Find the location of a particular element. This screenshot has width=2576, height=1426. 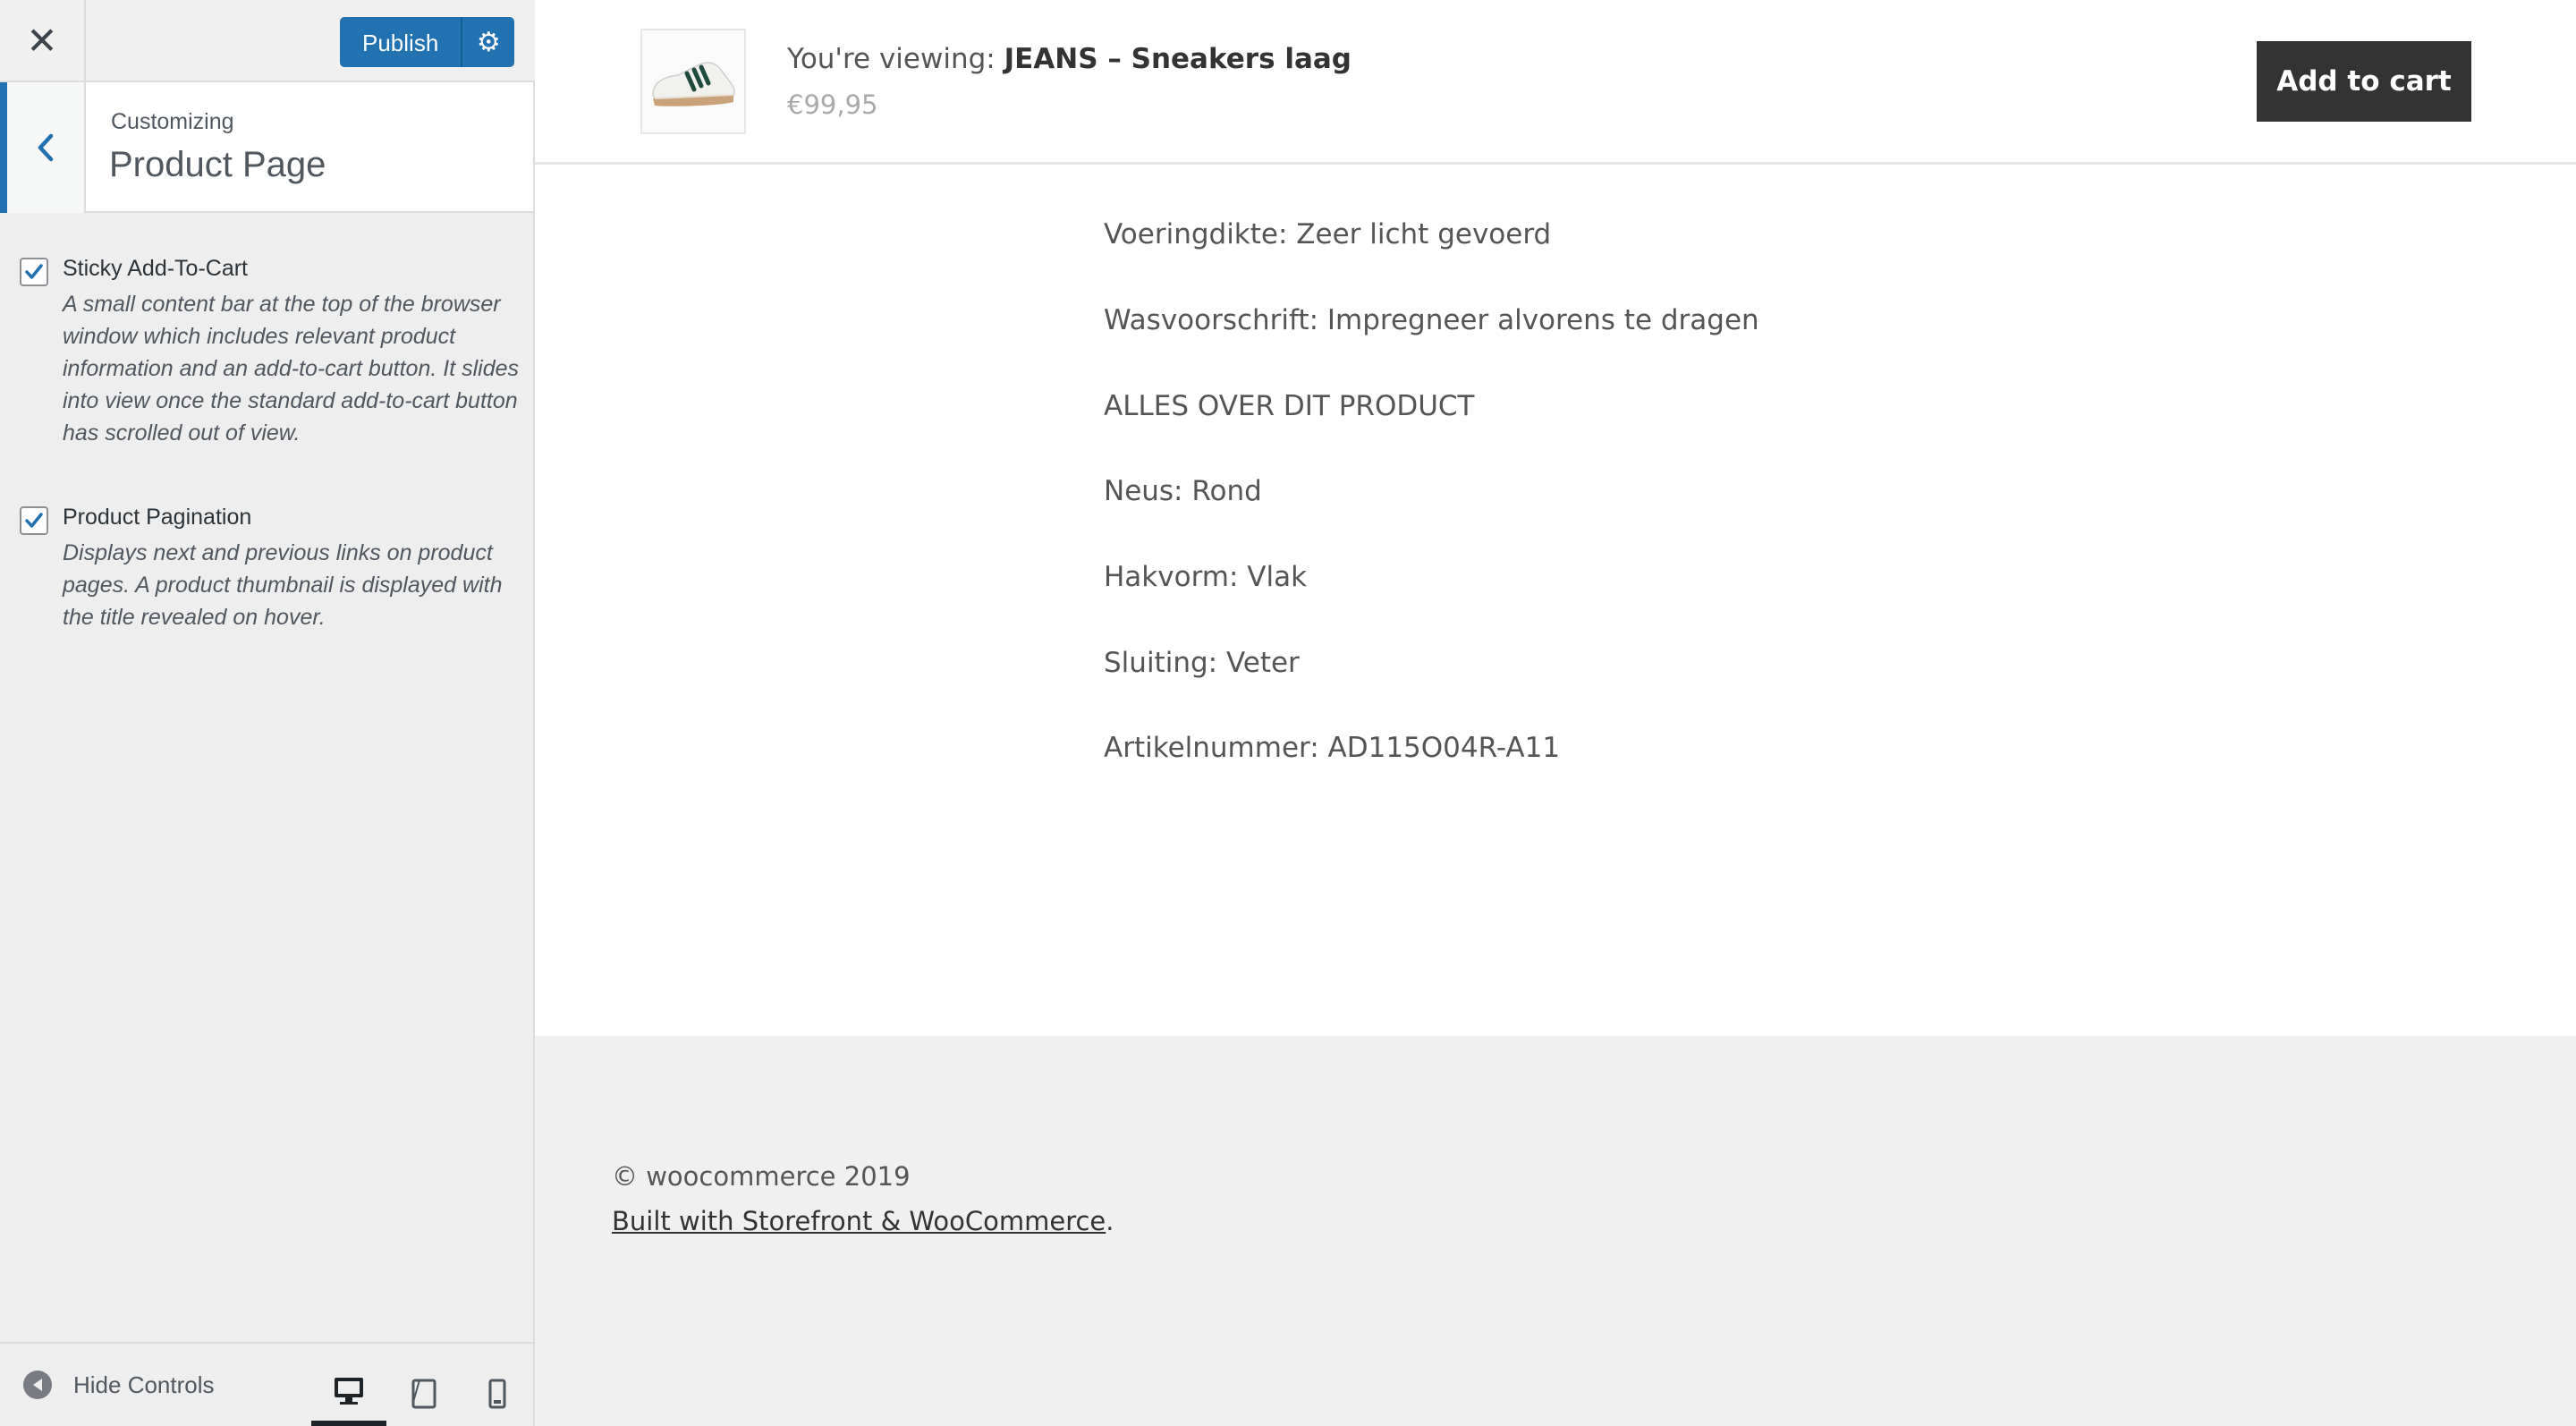

hide-controls-button: Hide Controls is located at coordinates (119, 1385).